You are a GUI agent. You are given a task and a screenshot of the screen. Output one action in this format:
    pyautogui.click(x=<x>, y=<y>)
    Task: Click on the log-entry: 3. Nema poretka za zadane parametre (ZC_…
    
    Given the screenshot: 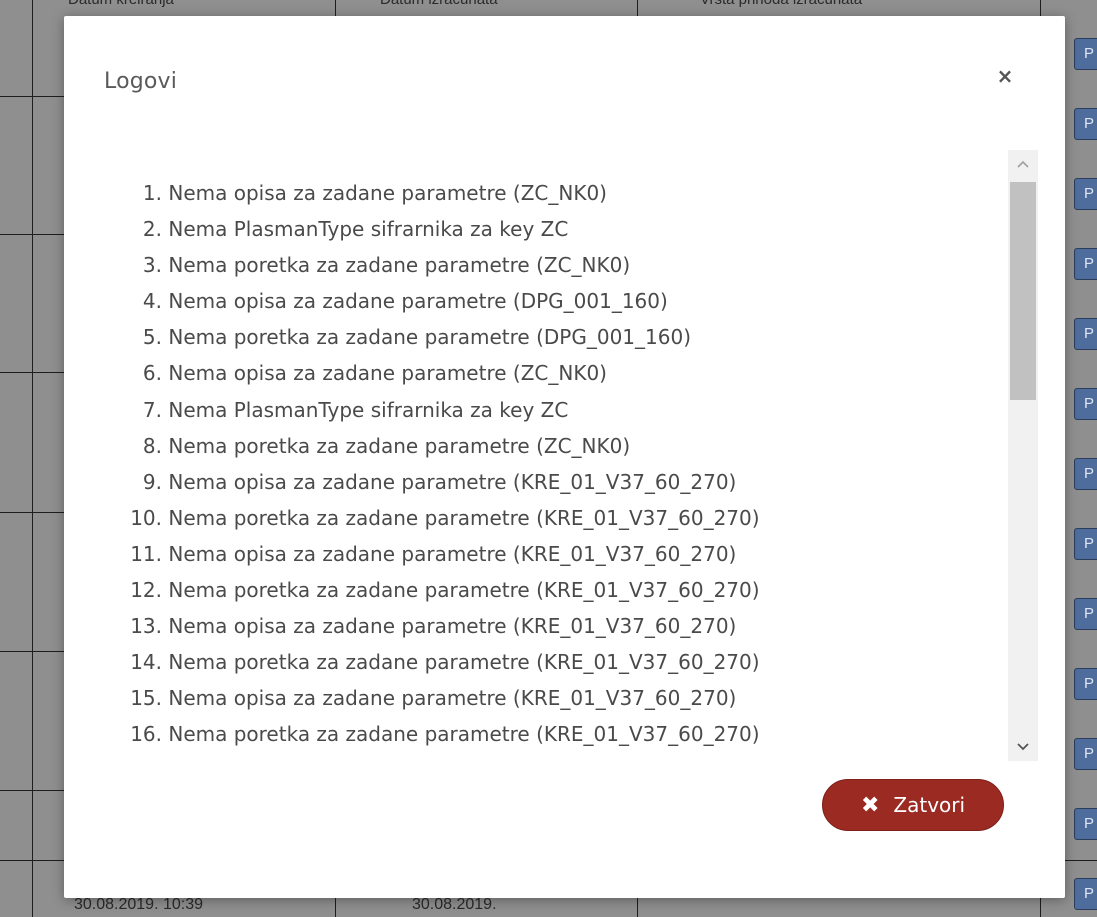 What is the action you would take?
    pyautogui.click(x=436, y=265)
    